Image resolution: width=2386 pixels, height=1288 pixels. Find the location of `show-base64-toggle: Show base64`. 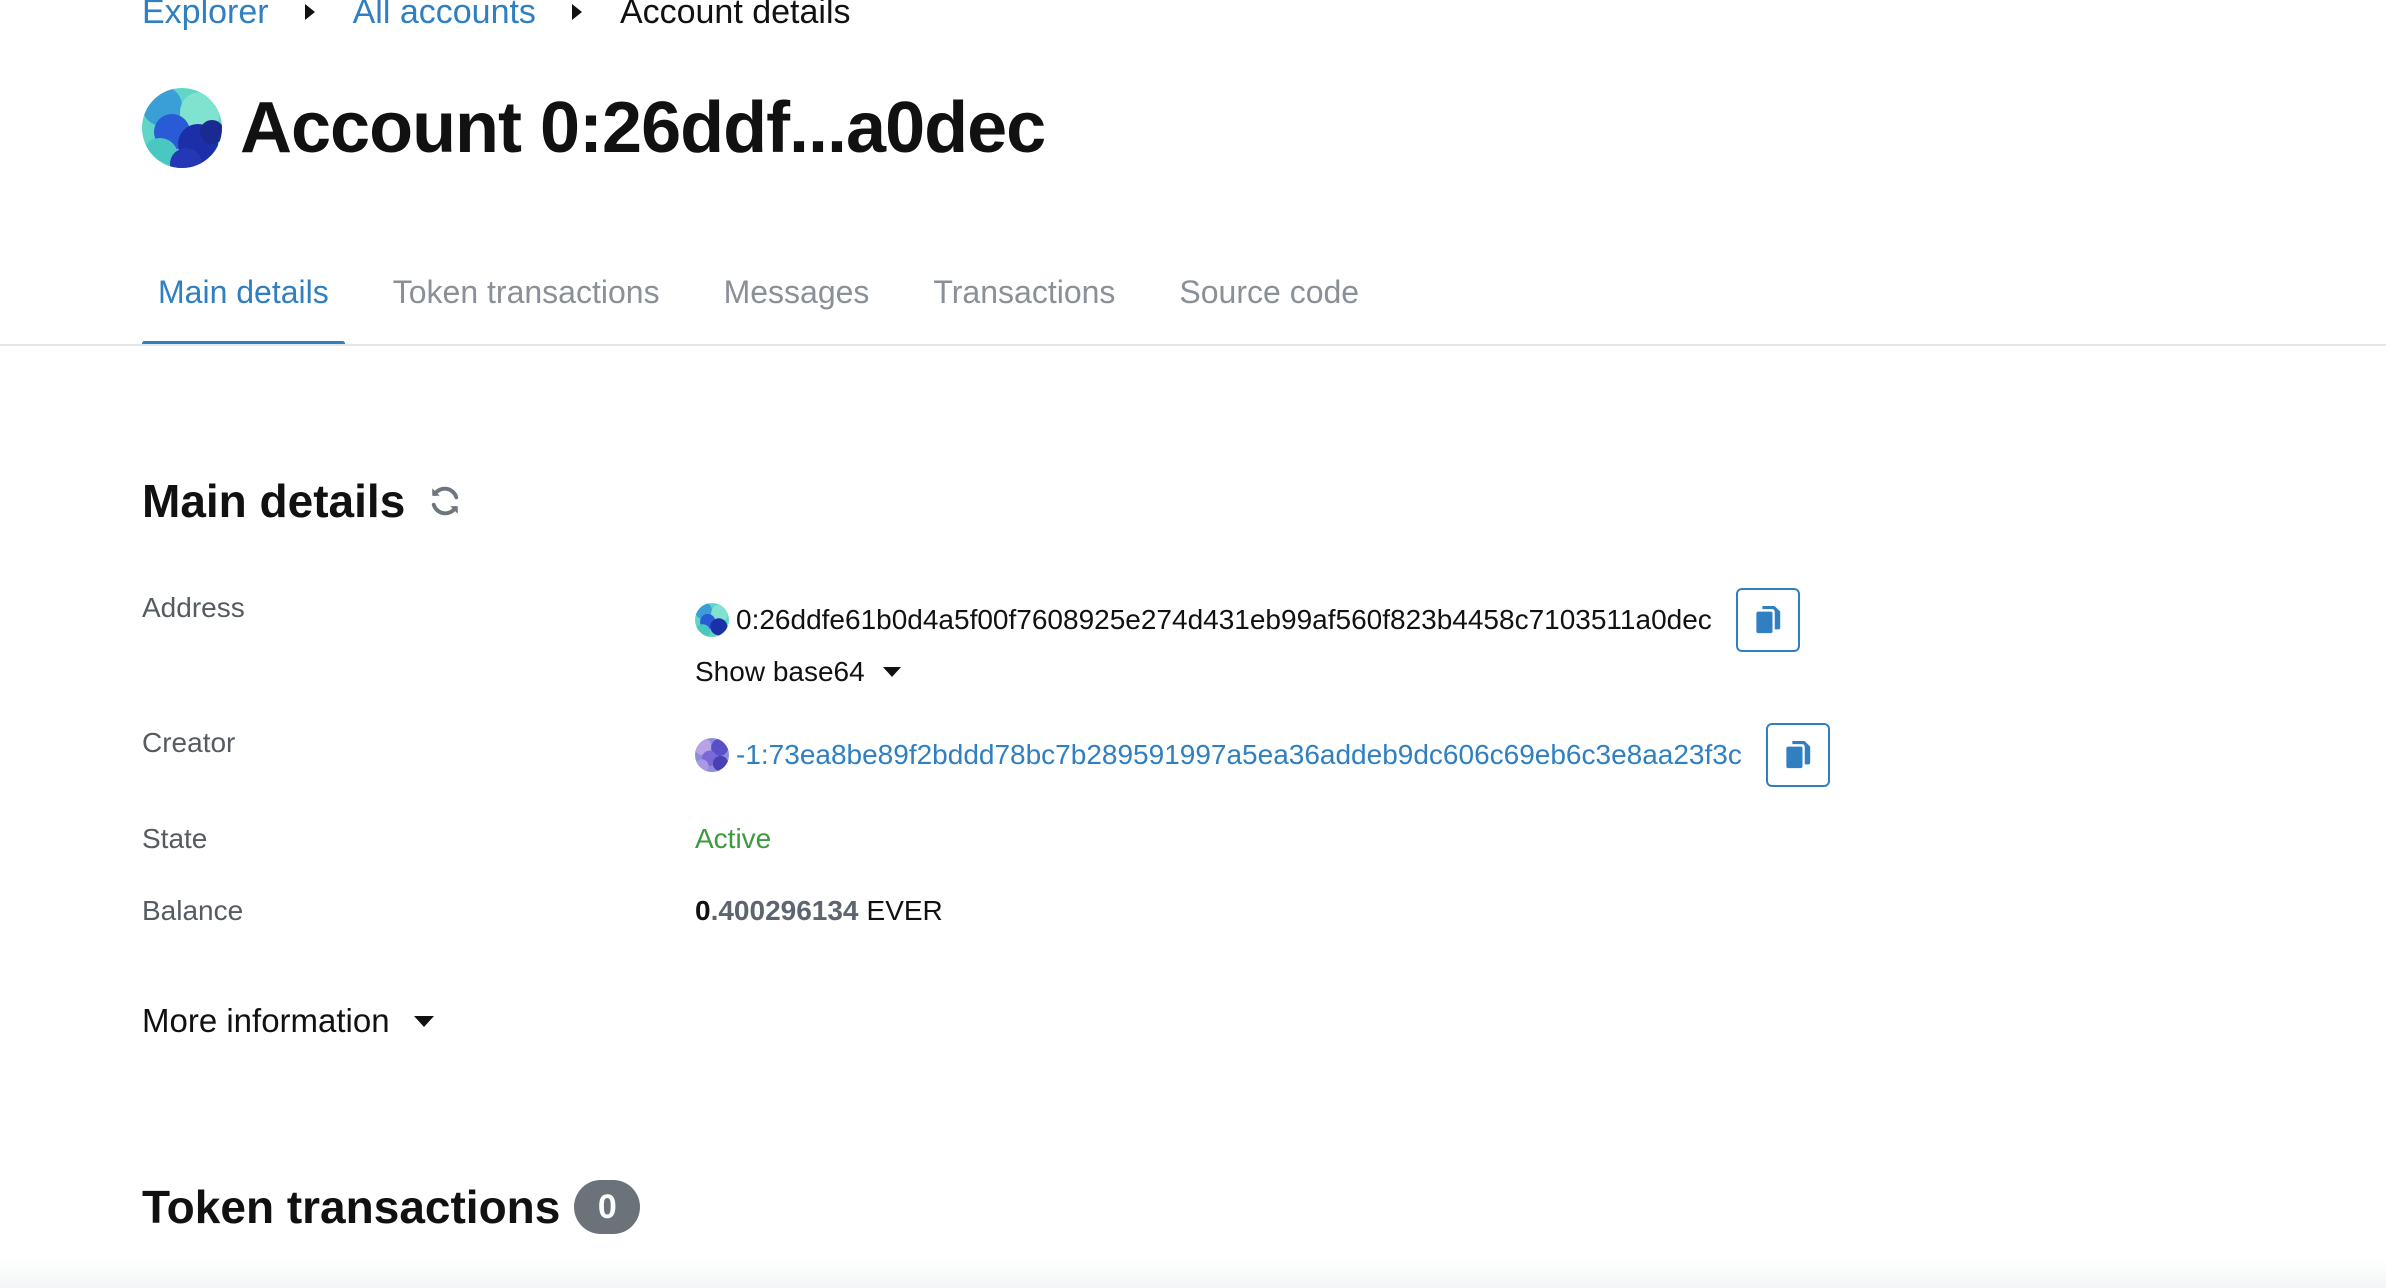

show-base64-toggle: Show base64 is located at coordinates (798, 672).